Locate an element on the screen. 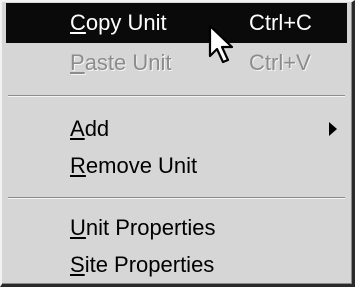 This screenshot has width=358, height=291. menu-item-label: Unit Properties is located at coordinates (143, 227).